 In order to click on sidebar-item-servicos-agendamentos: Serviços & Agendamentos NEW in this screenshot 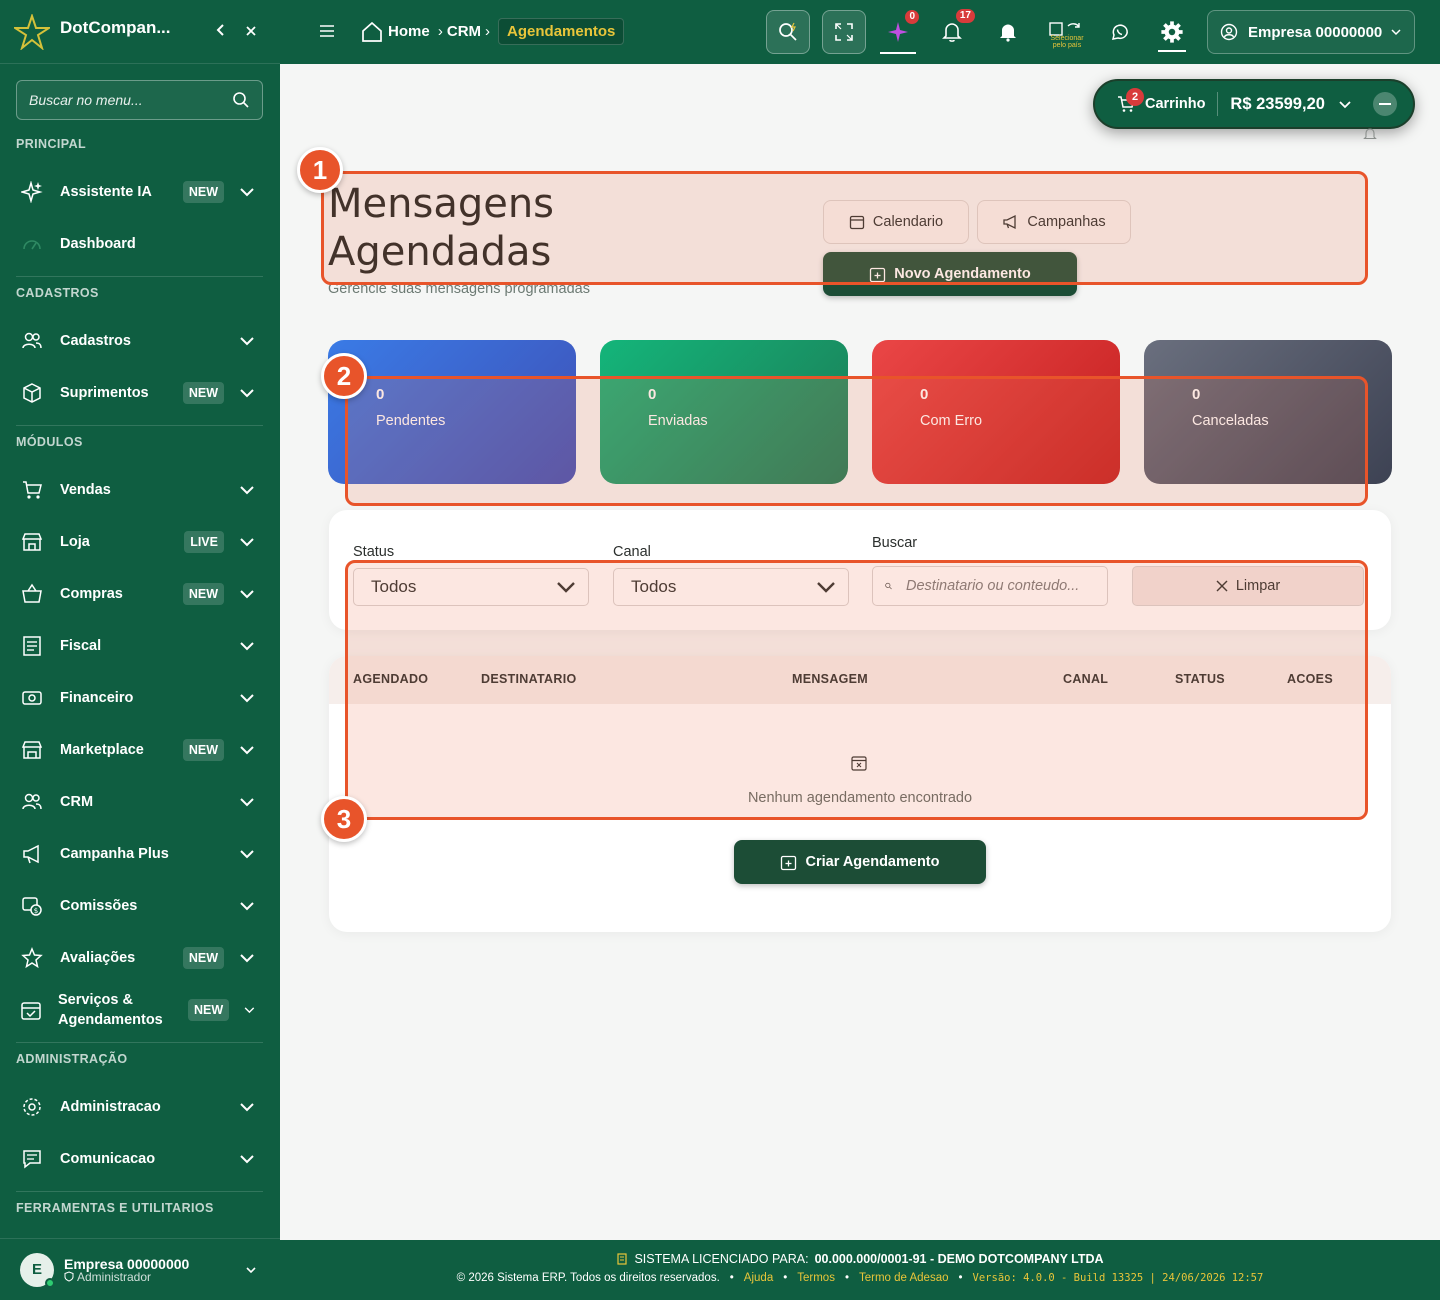, I will do `click(140, 1010)`.